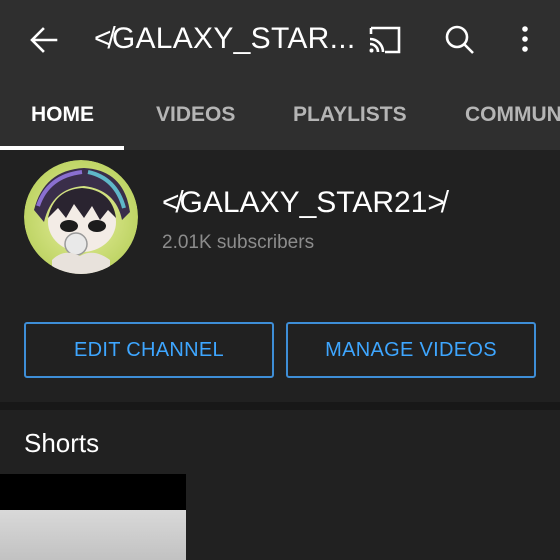 The height and width of the screenshot is (560, 560). Describe the element at coordinates (62, 443) in the screenshot. I see `shorts-heading: Shorts` at that location.